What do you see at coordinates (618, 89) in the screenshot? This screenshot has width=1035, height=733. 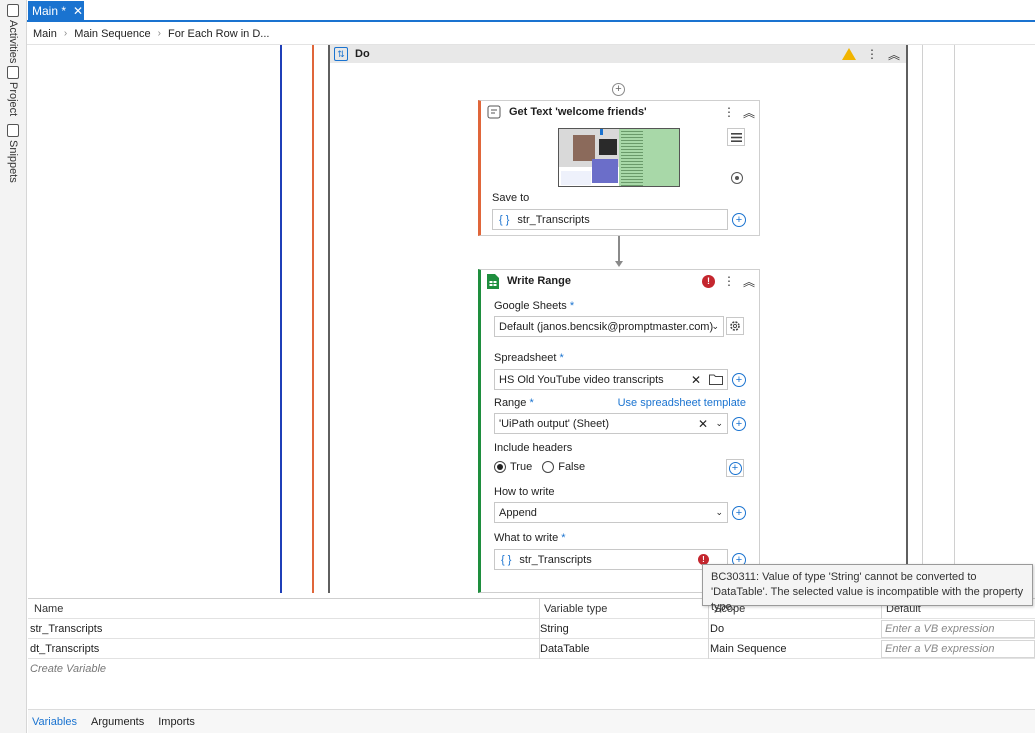 I see `add-activity-icon: +` at bounding box center [618, 89].